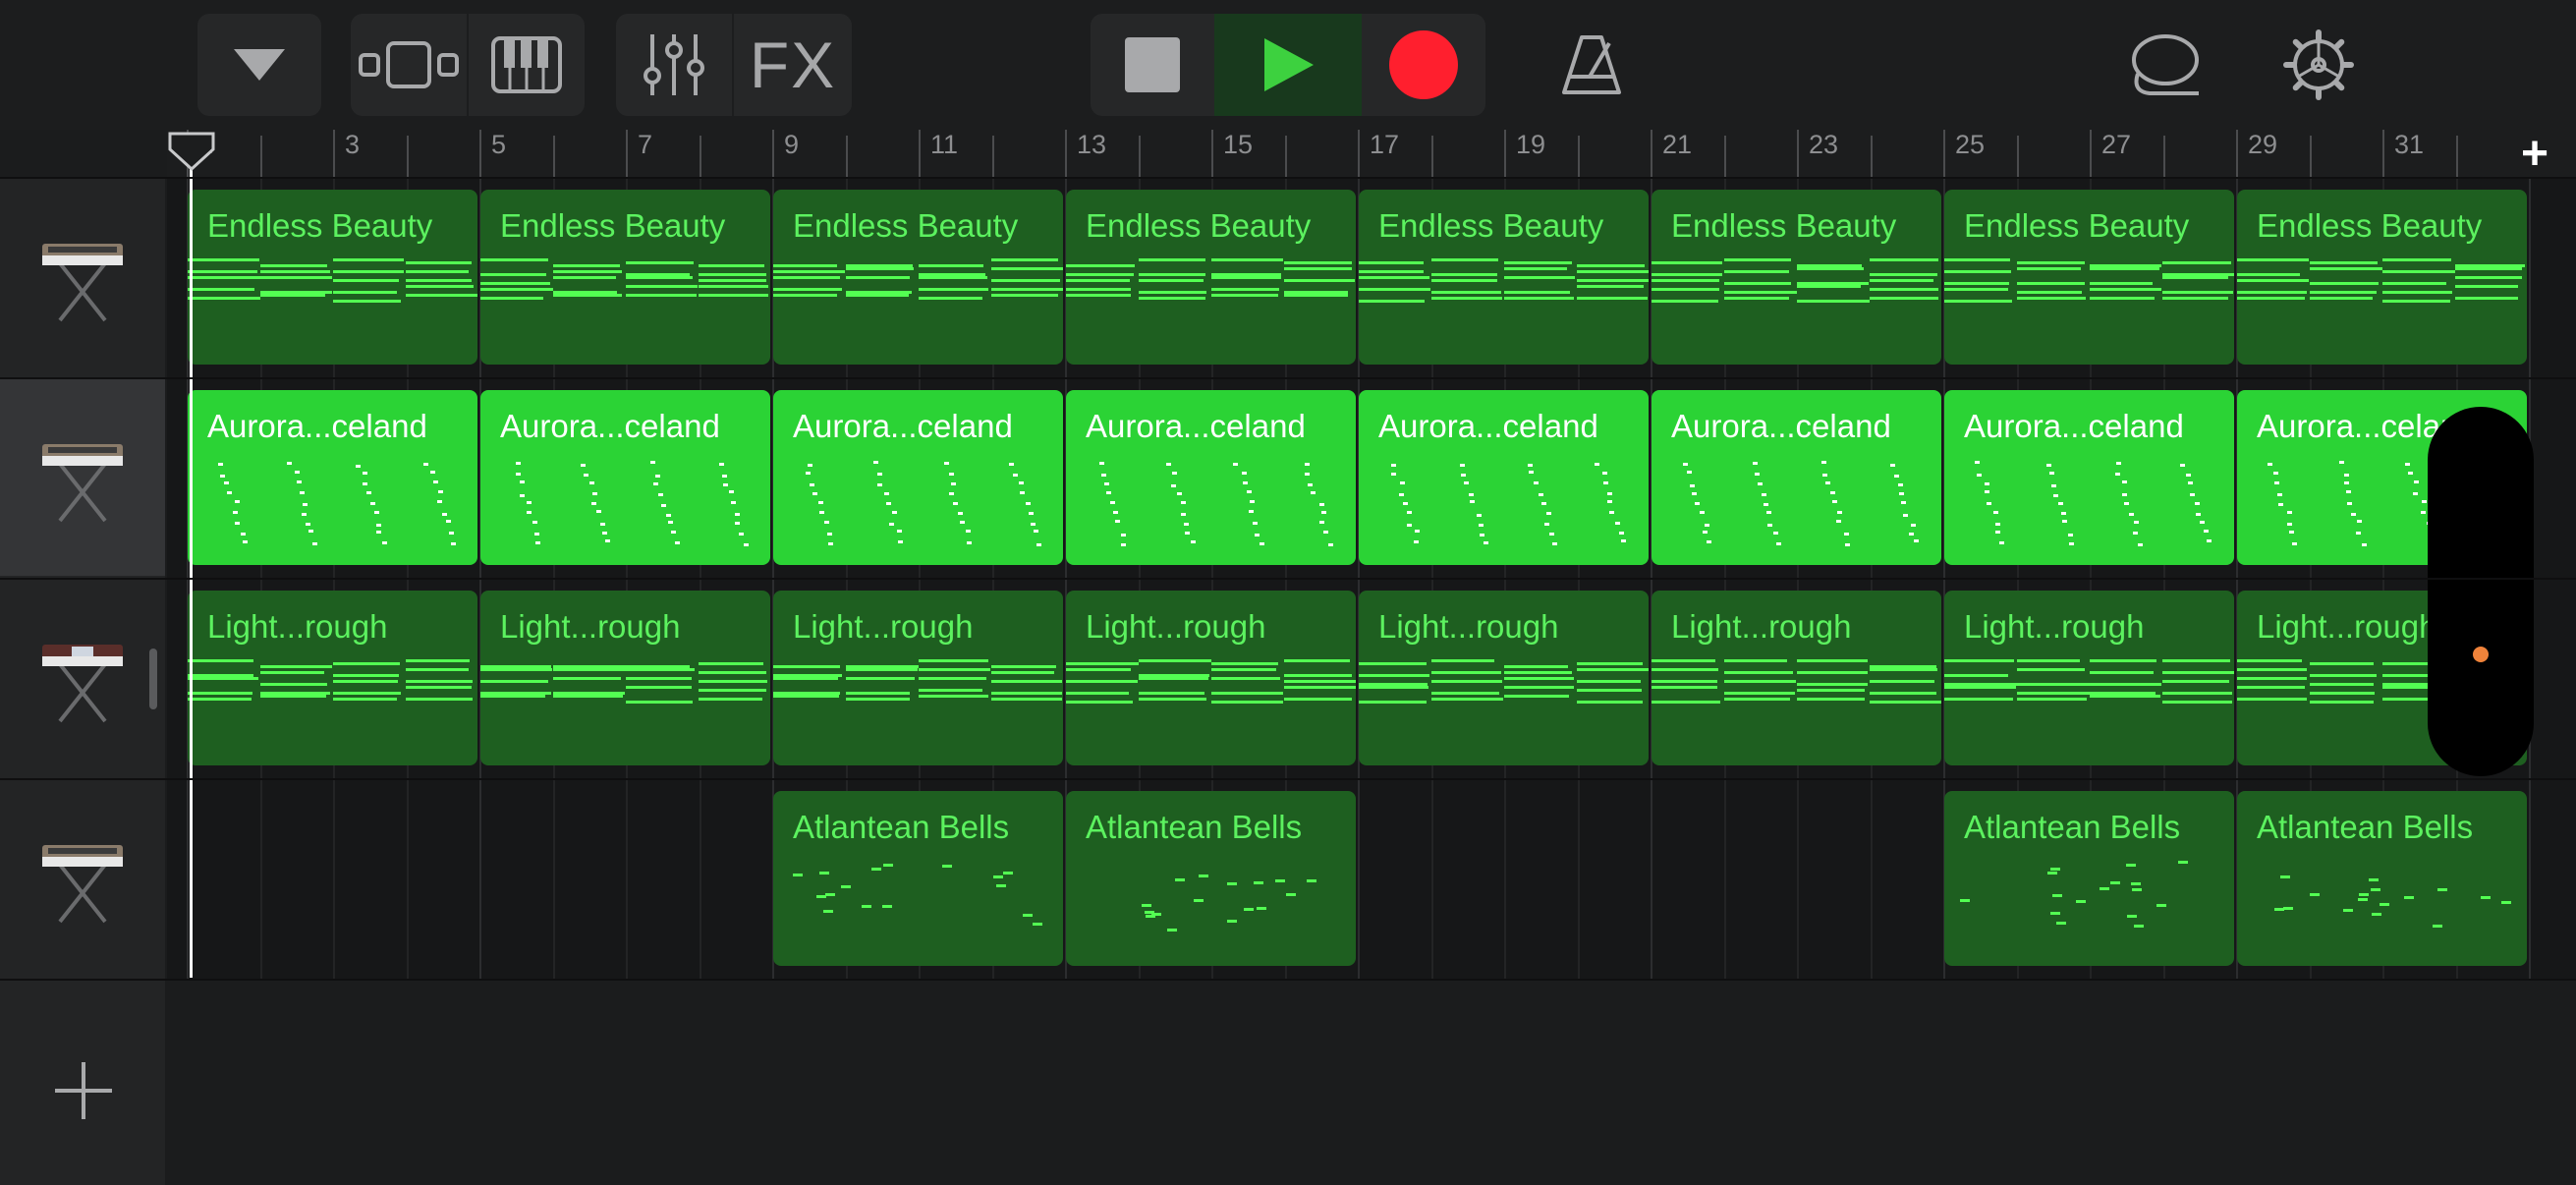 The image size is (2576, 1185). What do you see at coordinates (1288, 579) in the screenshot?
I see `track-separator` at bounding box center [1288, 579].